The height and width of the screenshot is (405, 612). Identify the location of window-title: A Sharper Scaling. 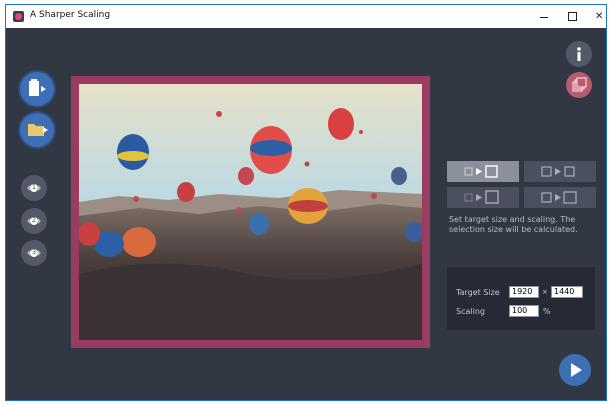
(70, 15).